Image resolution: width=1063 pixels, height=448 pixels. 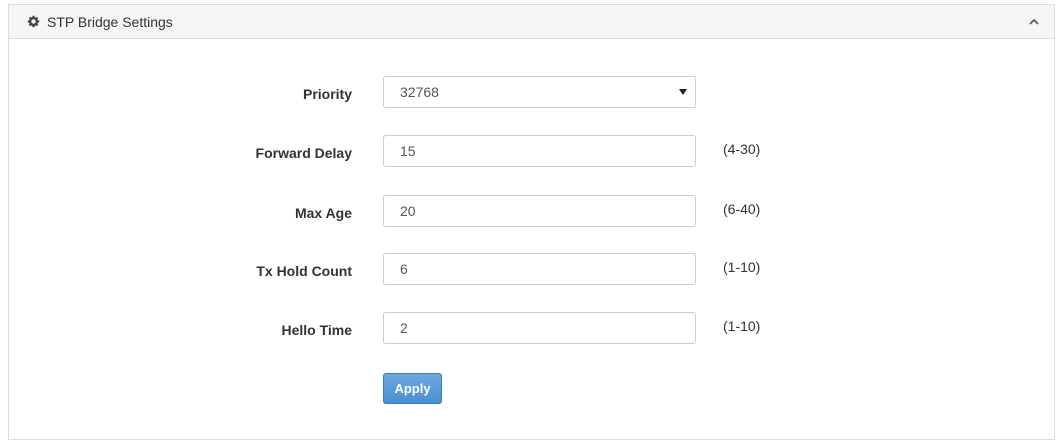 I want to click on forward-delay-input, so click(x=539, y=151).